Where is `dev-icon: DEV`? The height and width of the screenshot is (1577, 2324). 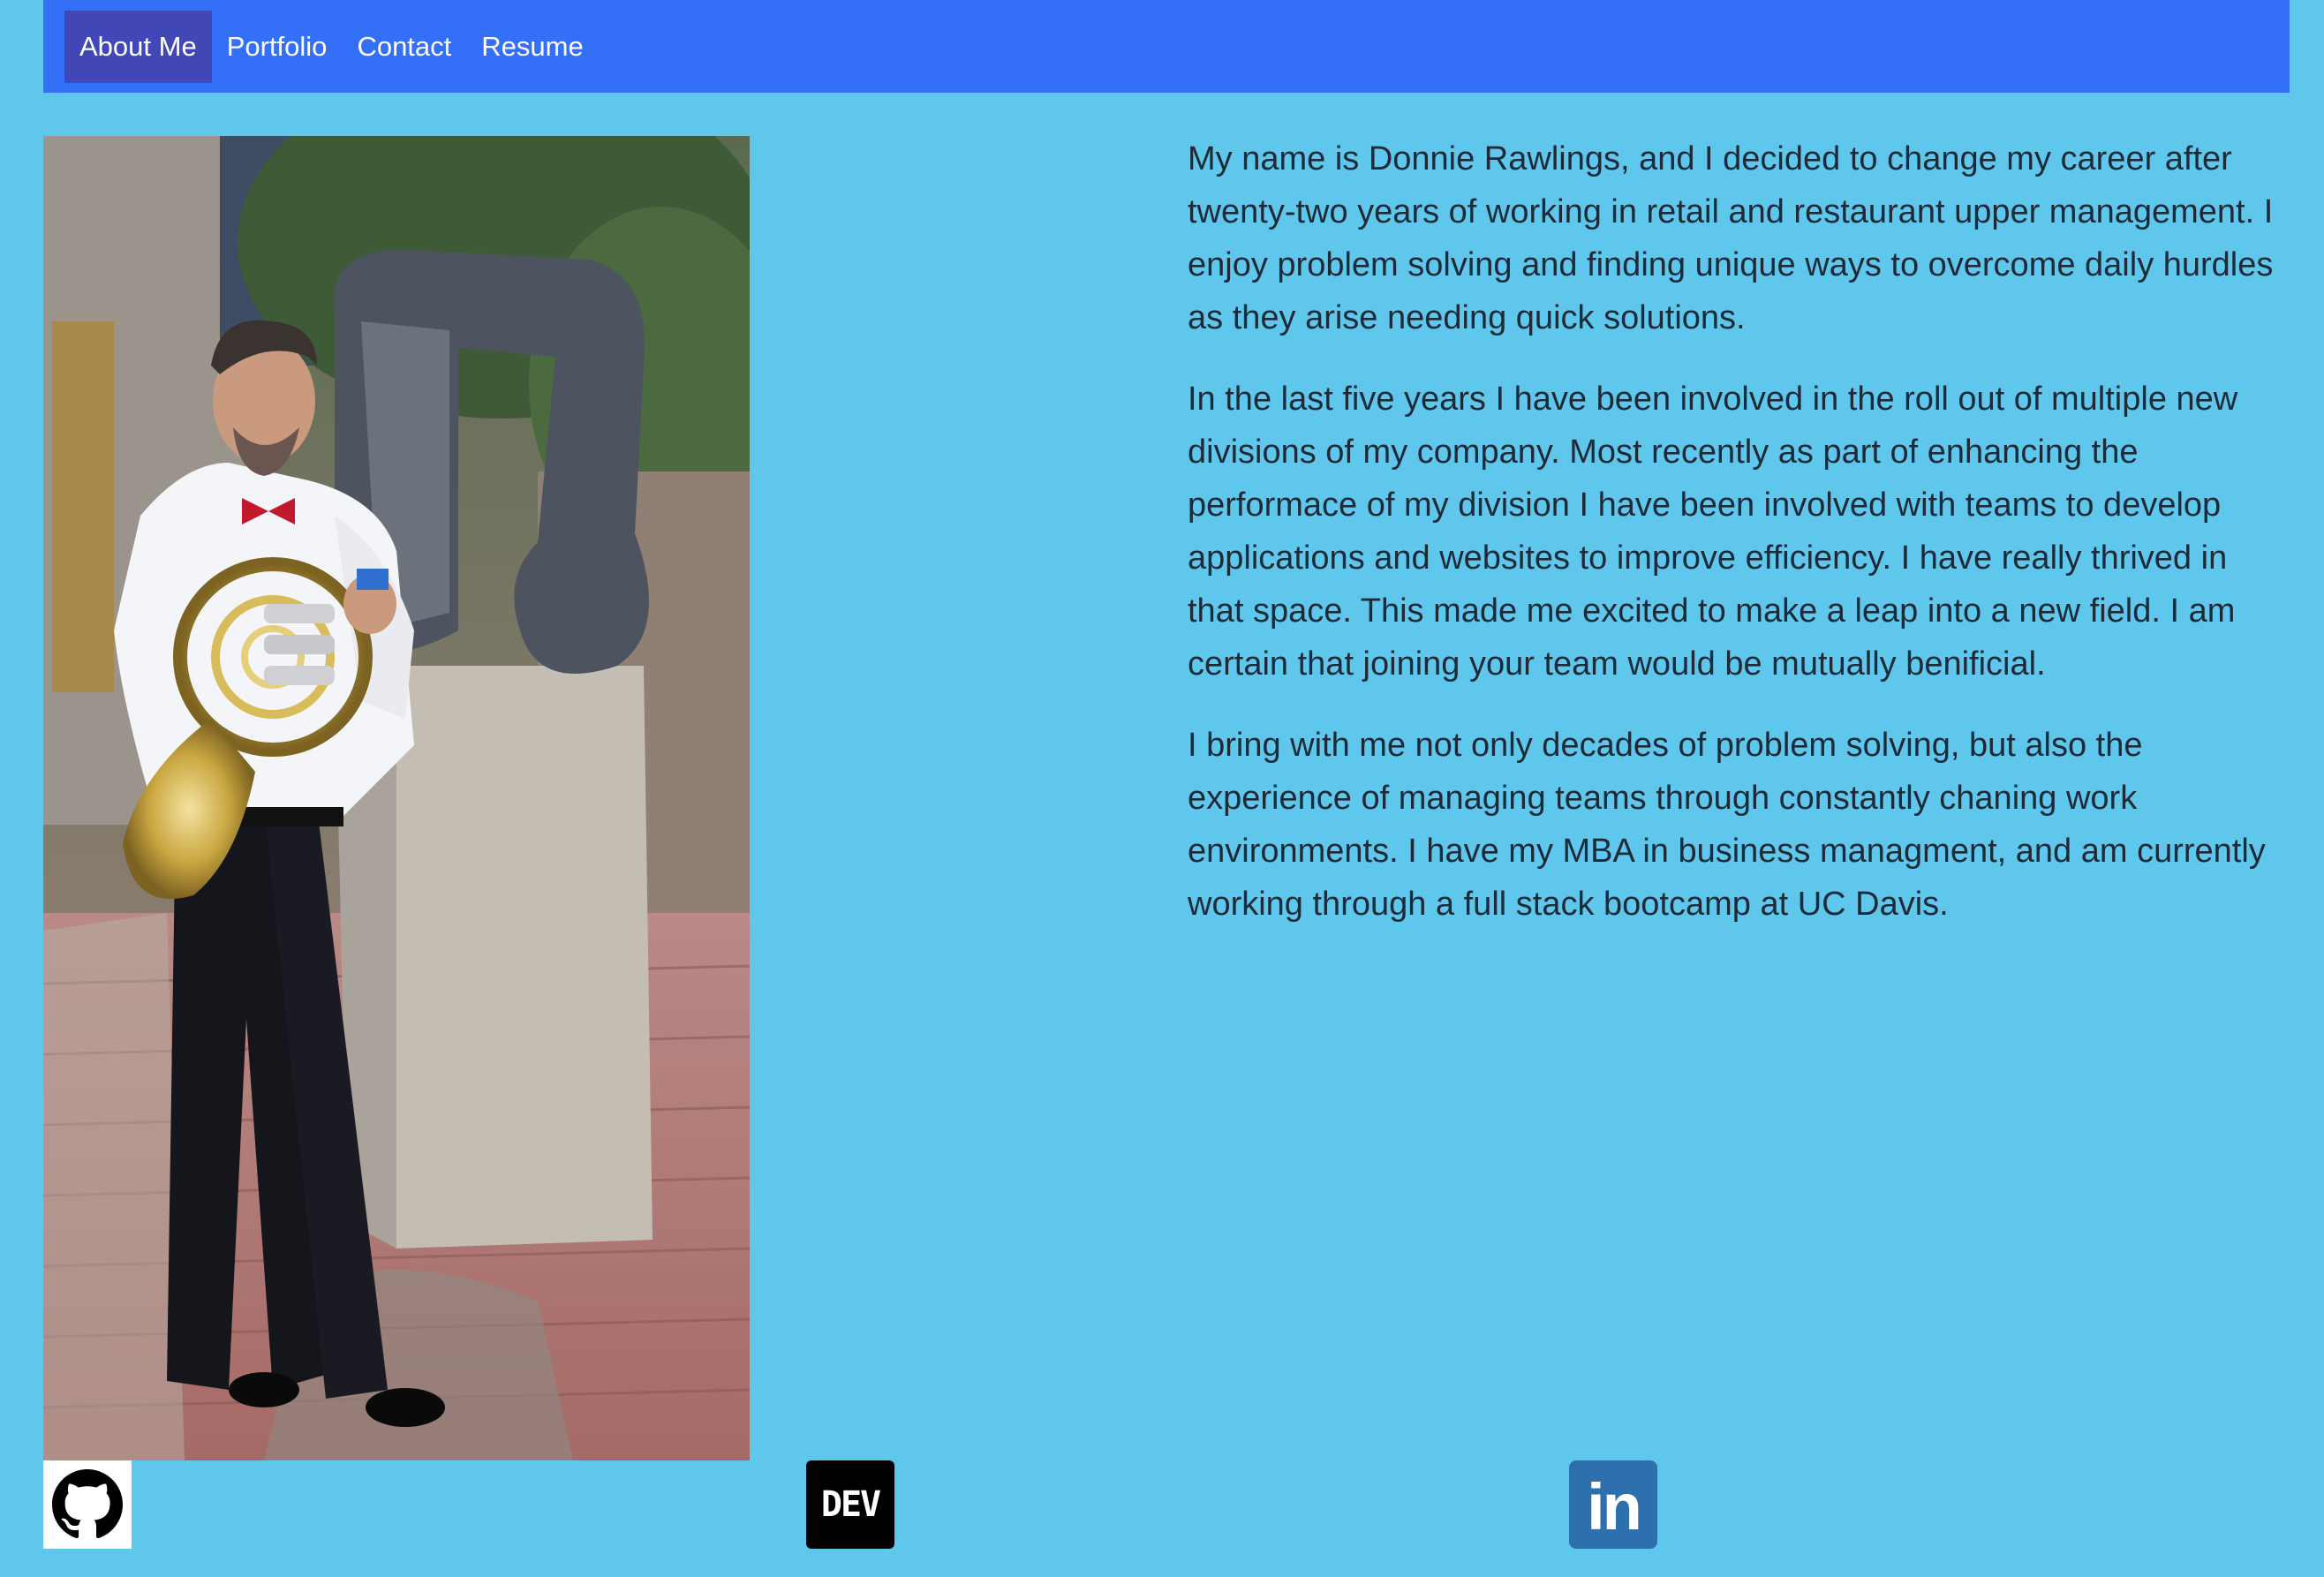 dev-icon: DEV is located at coordinates (851, 1505).